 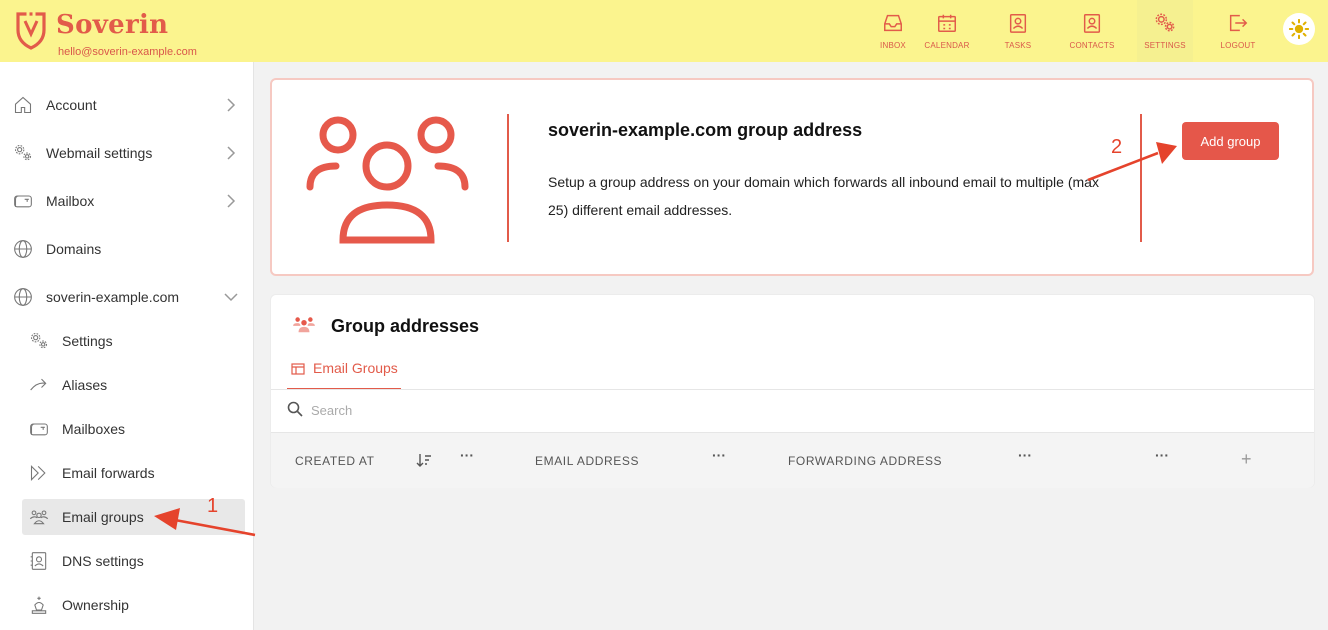 What do you see at coordinates (94, 429) in the screenshot?
I see `sidebar-item-label: Mailboxes` at bounding box center [94, 429].